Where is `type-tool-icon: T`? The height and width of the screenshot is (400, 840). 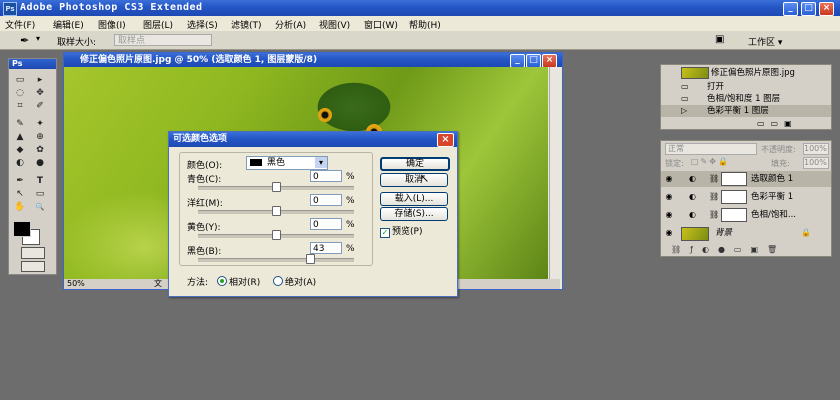 type-tool-icon: T is located at coordinates (40, 181).